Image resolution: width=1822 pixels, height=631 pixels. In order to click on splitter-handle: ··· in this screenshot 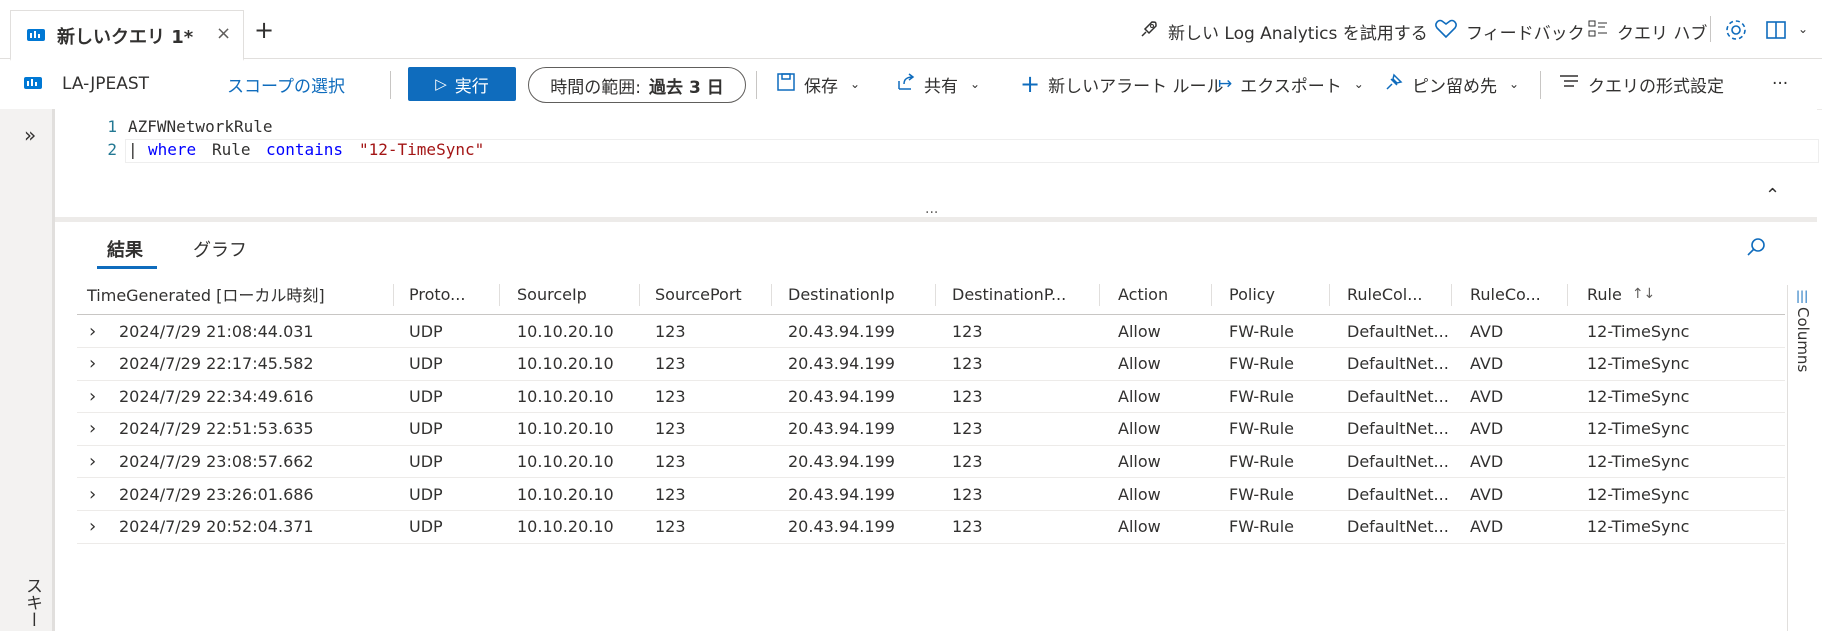, I will do `click(932, 213)`.